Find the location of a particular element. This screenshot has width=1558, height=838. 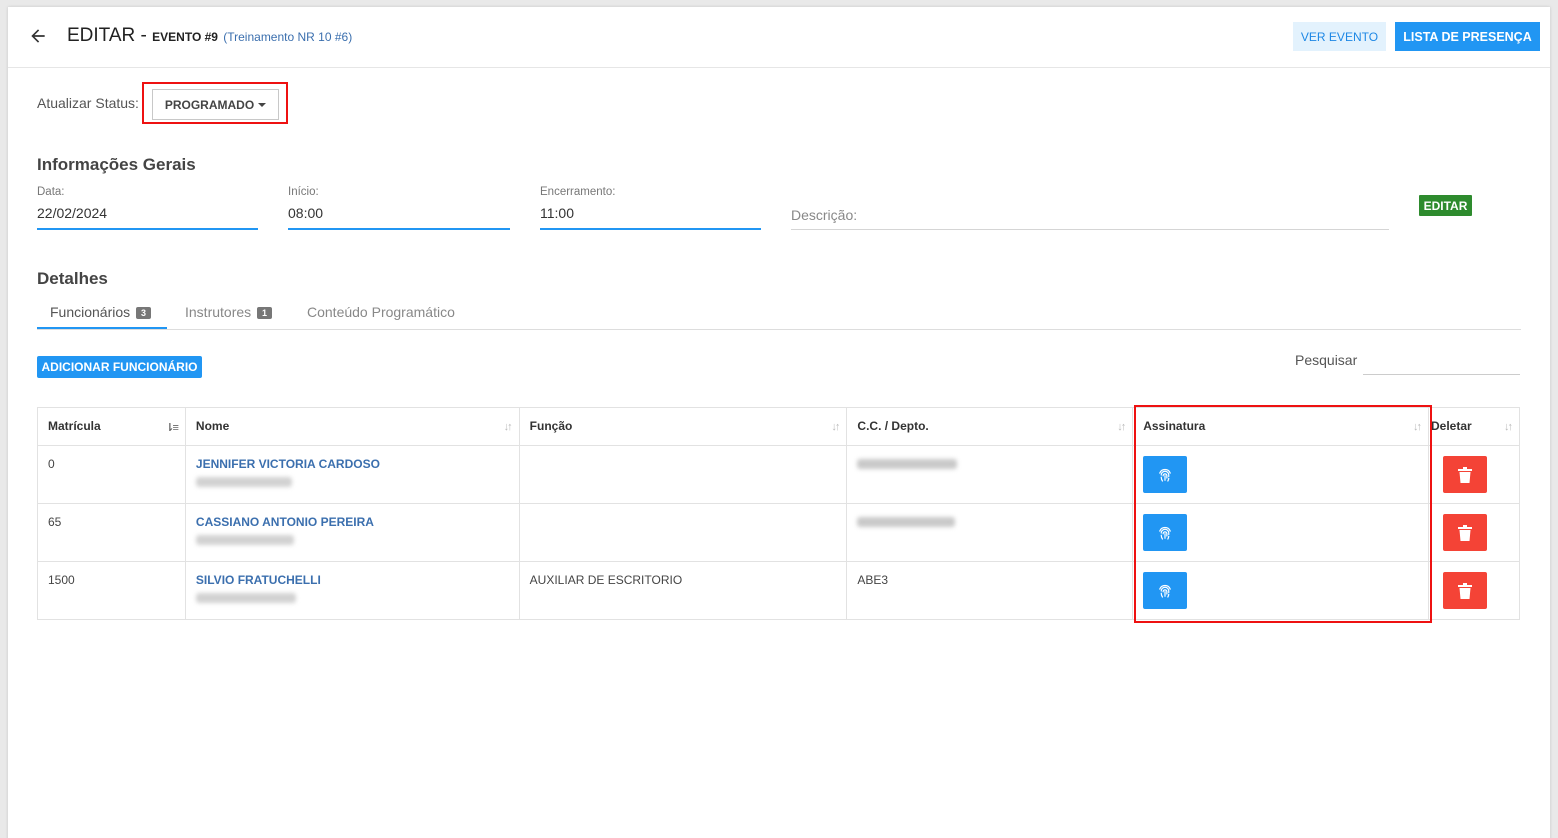

col-matricula-label: Matrícula is located at coordinates (74, 426).